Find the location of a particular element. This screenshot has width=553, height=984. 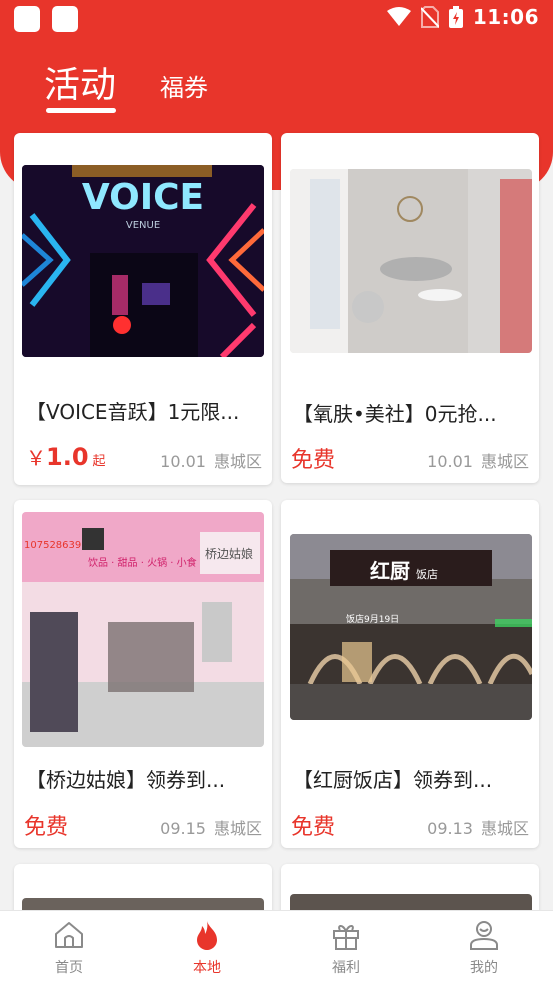

image-sign-text: VOICE is located at coordinates (143, 197).